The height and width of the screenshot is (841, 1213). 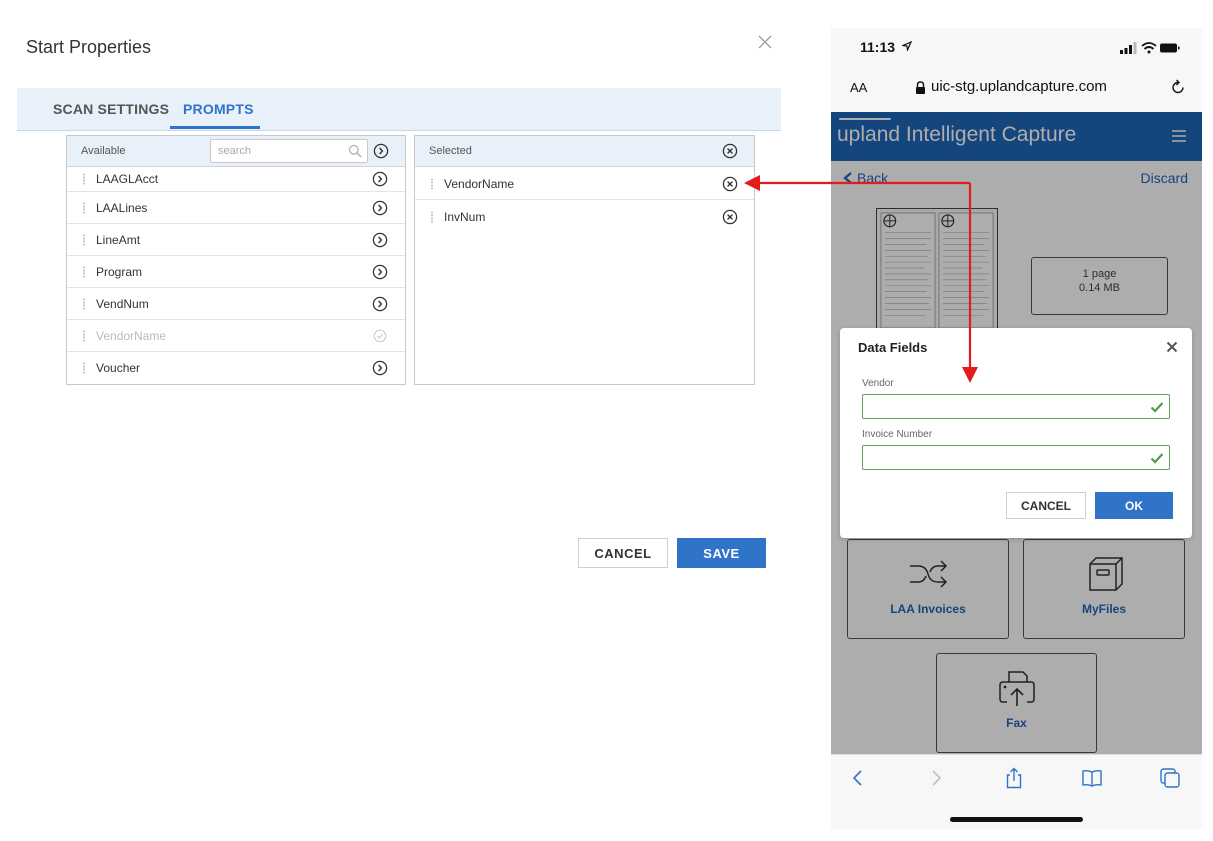 What do you see at coordinates (936, 778) in the screenshot?
I see `forward-icon` at bounding box center [936, 778].